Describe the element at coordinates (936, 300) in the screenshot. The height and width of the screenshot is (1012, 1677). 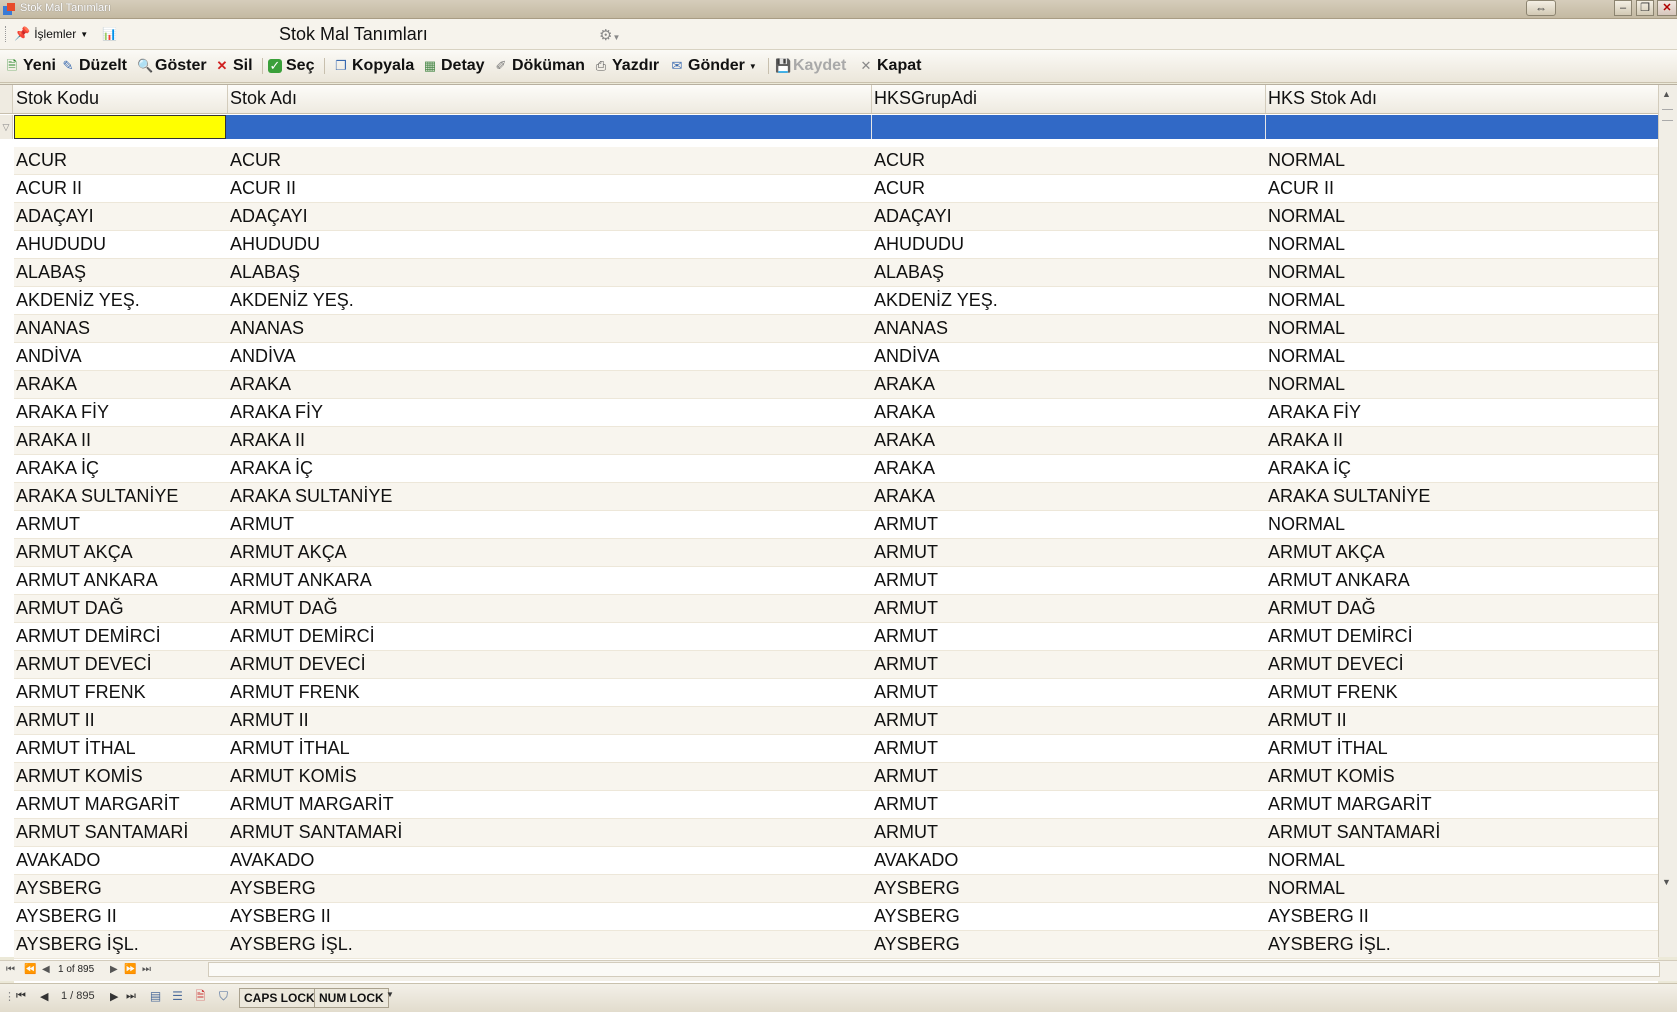
I see `cell-hks-grup-adi: AKDENİZ YEŞ.` at that location.